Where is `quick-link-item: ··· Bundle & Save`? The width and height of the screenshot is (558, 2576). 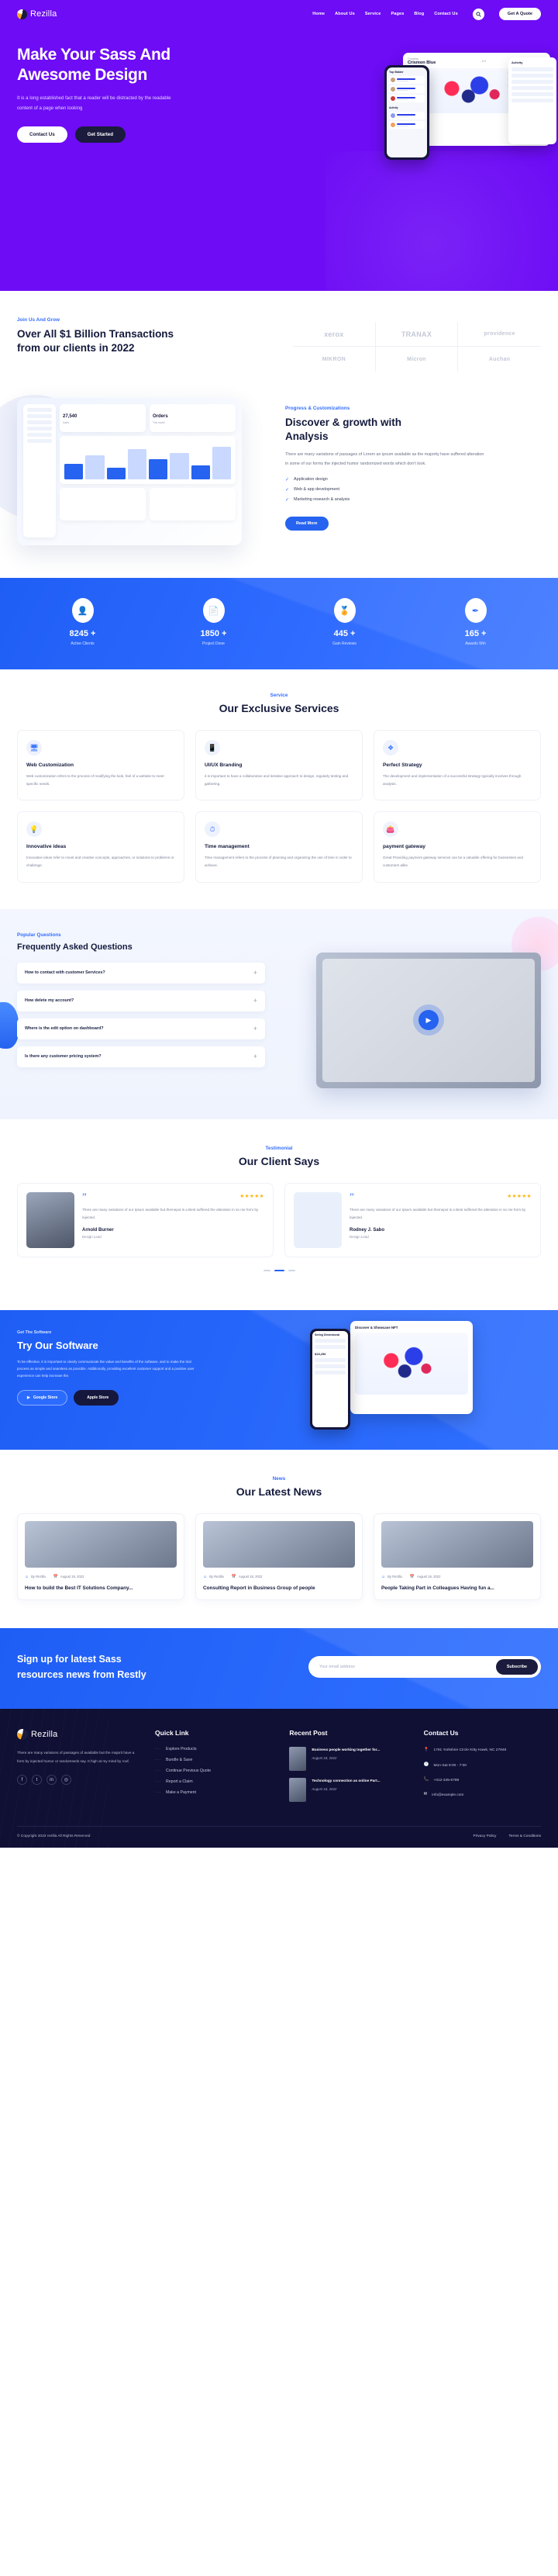
quick-link-item: ··· Bundle & Save is located at coordinates (214, 1760).